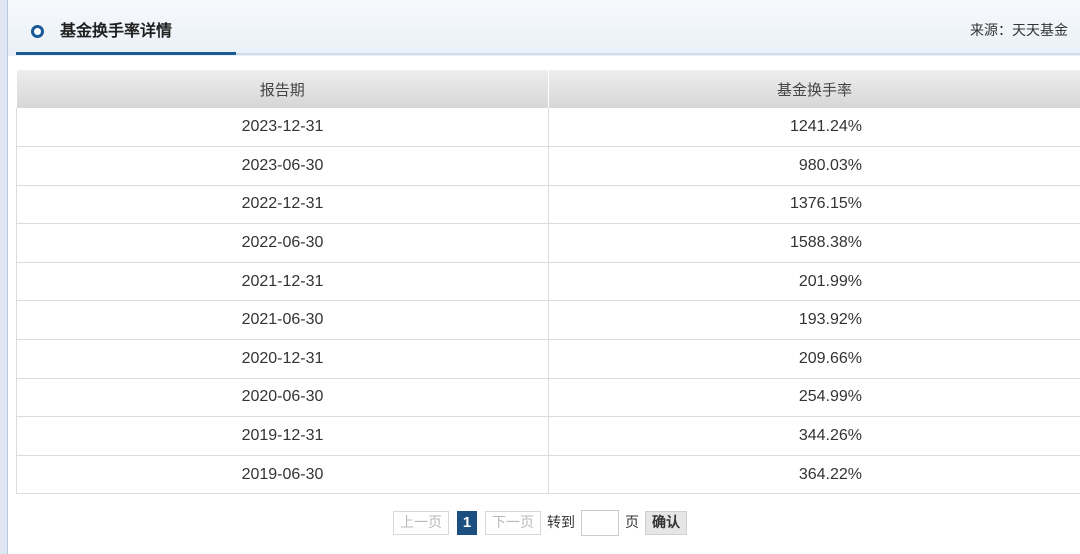  Describe the element at coordinates (814, 128) in the screenshot. I see `turnover-rate-cell: 1241.24%` at that location.